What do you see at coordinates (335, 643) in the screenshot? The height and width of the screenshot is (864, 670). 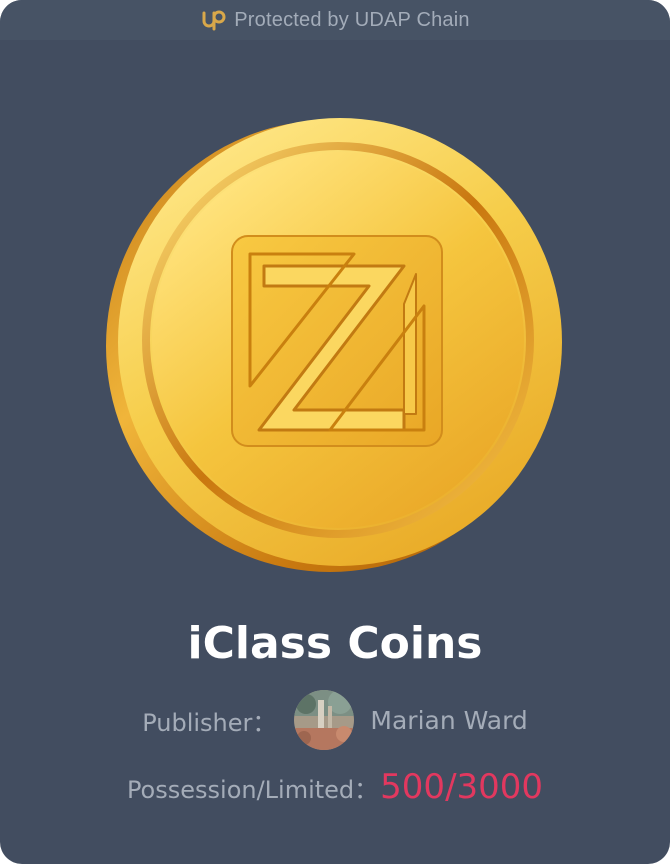 I see `coin-title: iClass Coins` at bounding box center [335, 643].